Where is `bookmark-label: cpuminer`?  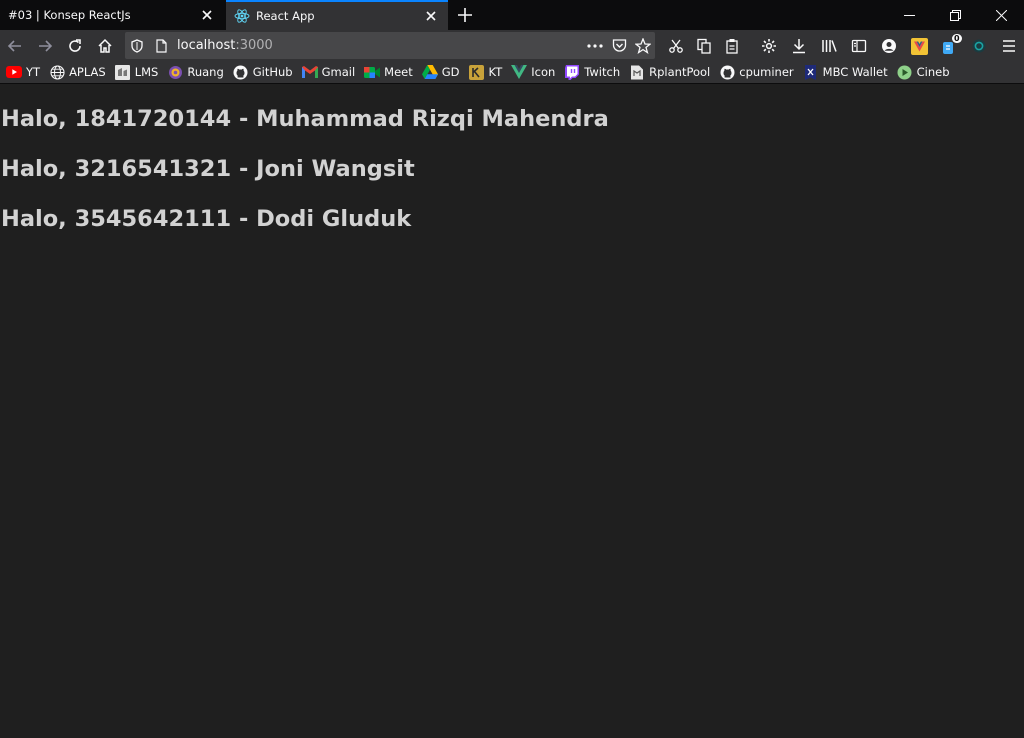 bookmark-label: cpuminer is located at coordinates (766, 72).